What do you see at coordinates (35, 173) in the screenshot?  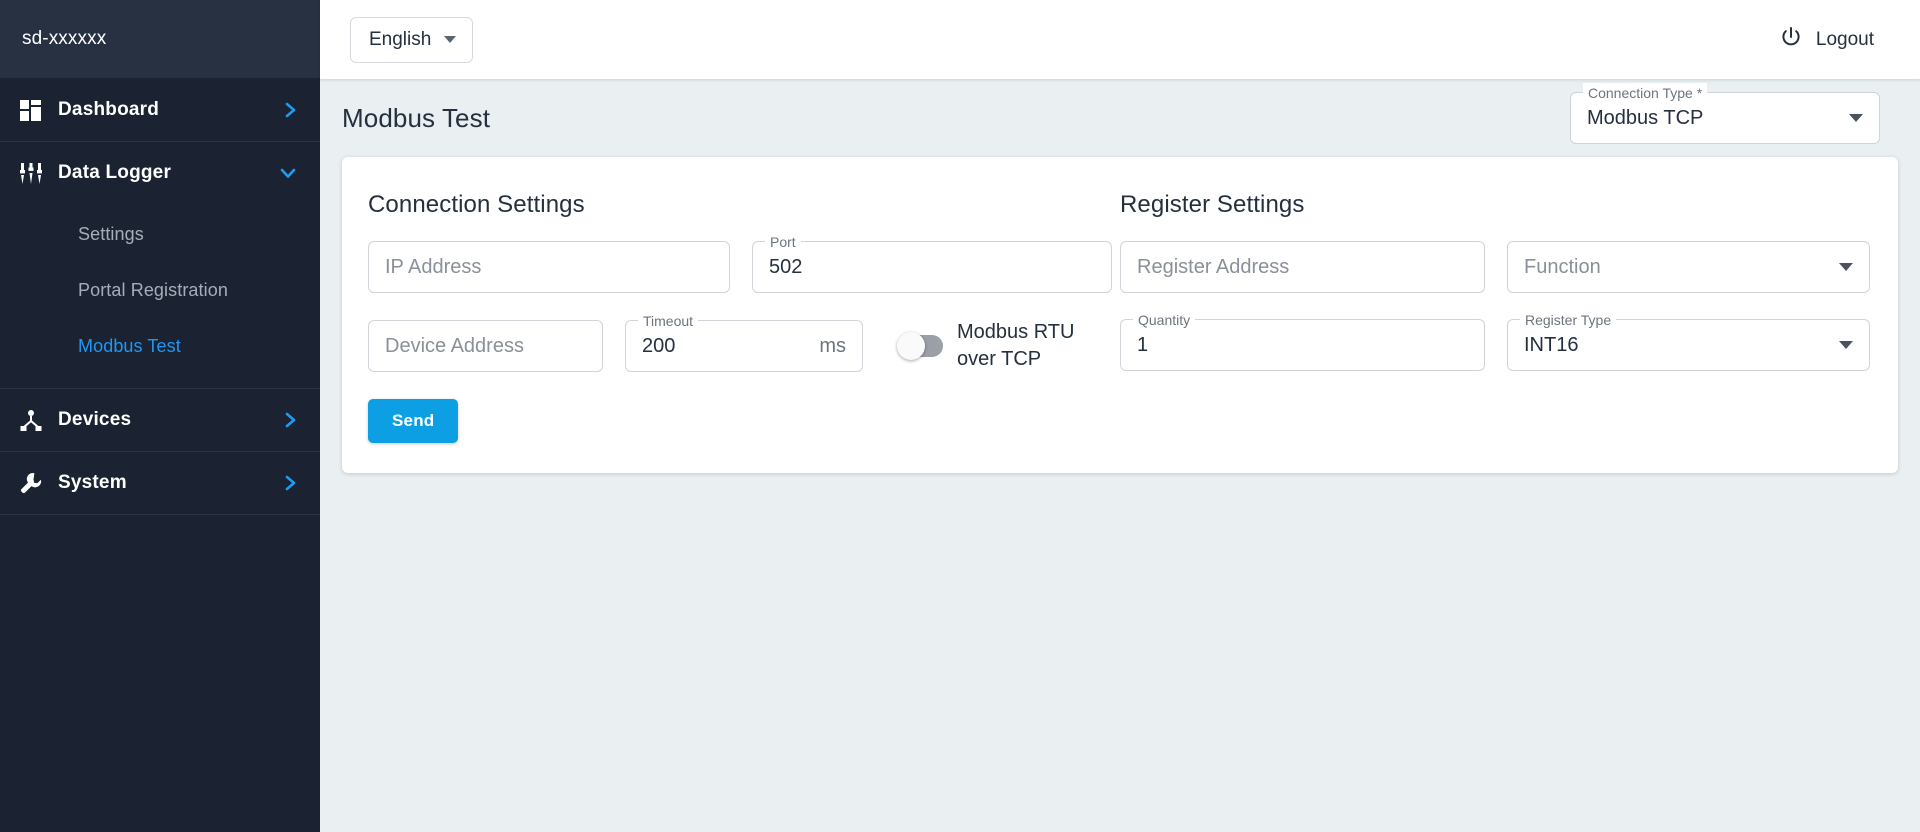 I see `sliders-icon` at bounding box center [35, 173].